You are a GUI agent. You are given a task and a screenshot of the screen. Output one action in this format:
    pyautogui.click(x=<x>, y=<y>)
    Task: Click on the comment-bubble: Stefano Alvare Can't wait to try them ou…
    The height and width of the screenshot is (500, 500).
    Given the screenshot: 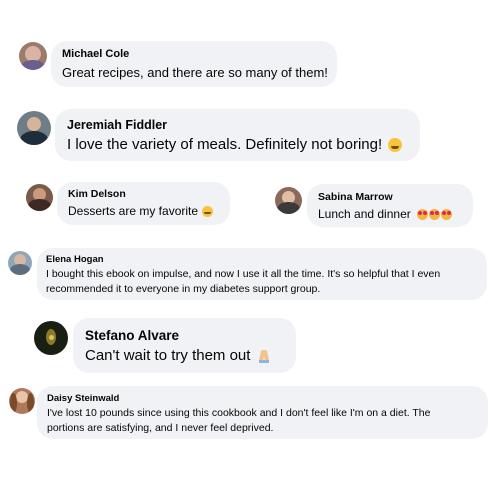 What is the action you would take?
    pyautogui.click(x=184, y=345)
    